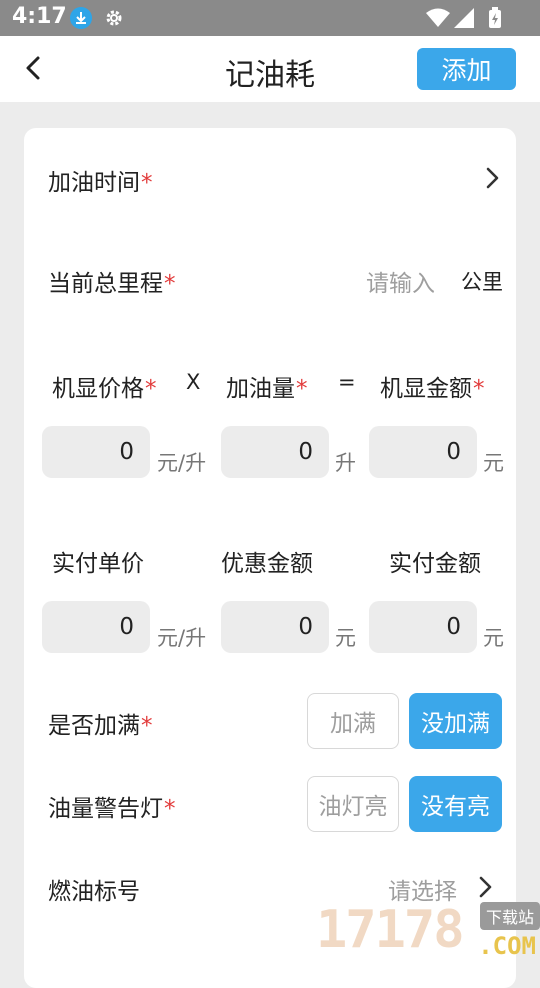  Describe the element at coordinates (270, 18) in the screenshot. I see `status-bar: 4:17` at that location.